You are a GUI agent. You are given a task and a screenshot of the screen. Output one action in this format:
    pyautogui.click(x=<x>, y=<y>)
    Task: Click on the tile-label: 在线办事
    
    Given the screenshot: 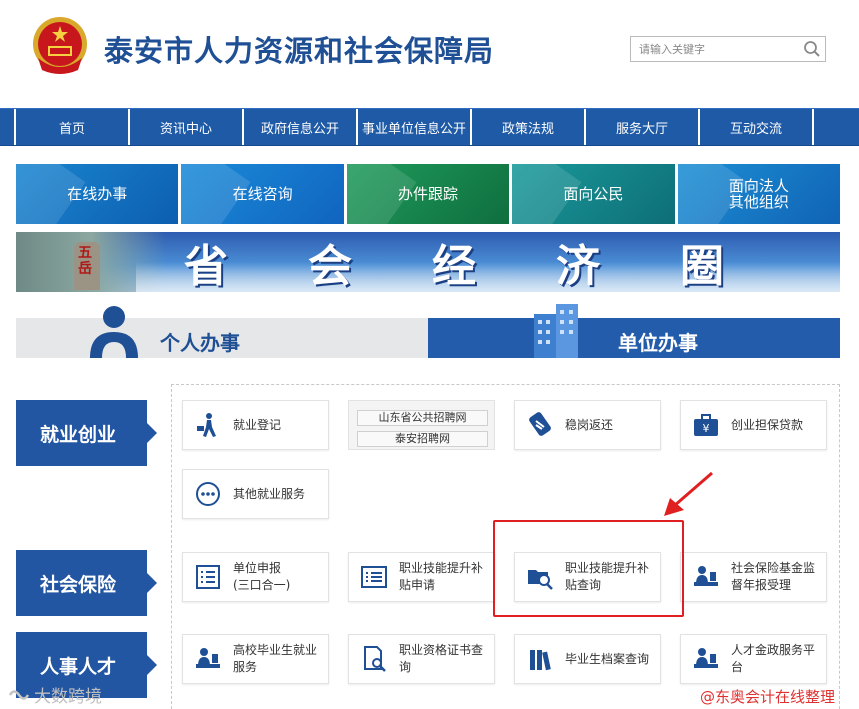 What is the action you would take?
    pyautogui.click(x=97, y=194)
    